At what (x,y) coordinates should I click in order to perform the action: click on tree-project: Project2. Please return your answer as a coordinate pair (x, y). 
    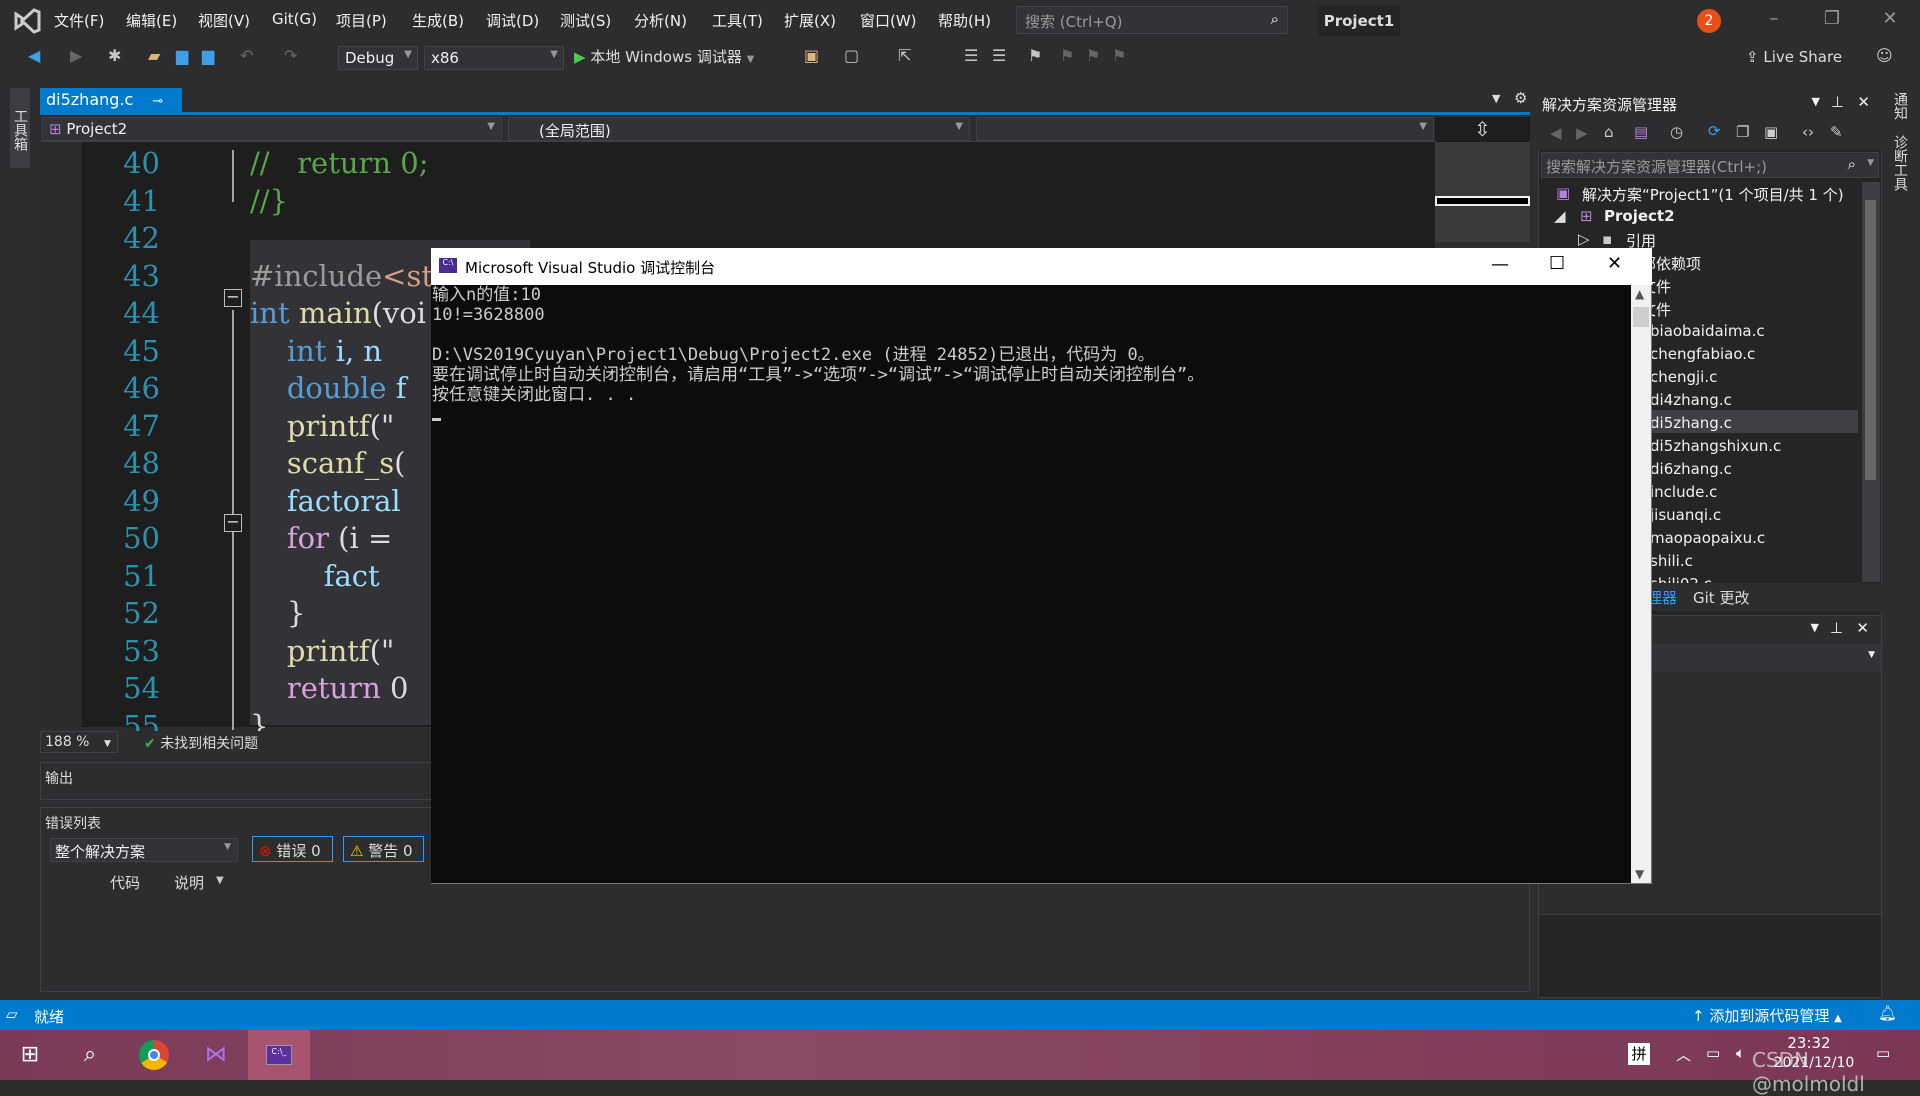
    Looking at the image, I should click on (1639, 216).